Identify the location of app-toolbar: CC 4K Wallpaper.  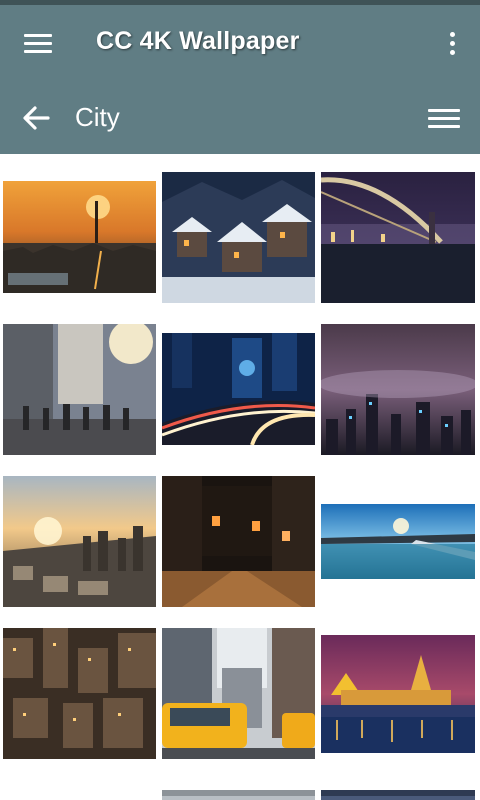
(240, 43).